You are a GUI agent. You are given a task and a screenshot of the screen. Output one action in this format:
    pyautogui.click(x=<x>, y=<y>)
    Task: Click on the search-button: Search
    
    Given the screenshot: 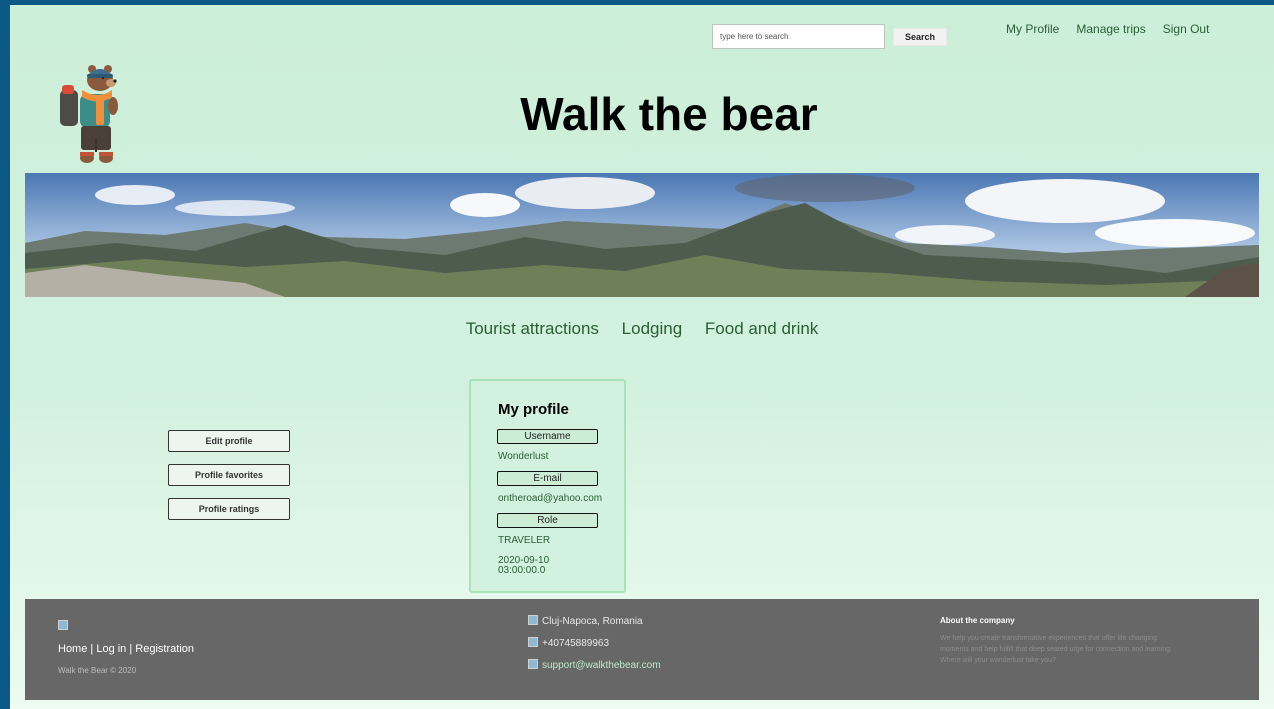 What is the action you would take?
    pyautogui.click(x=920, y=37)
    